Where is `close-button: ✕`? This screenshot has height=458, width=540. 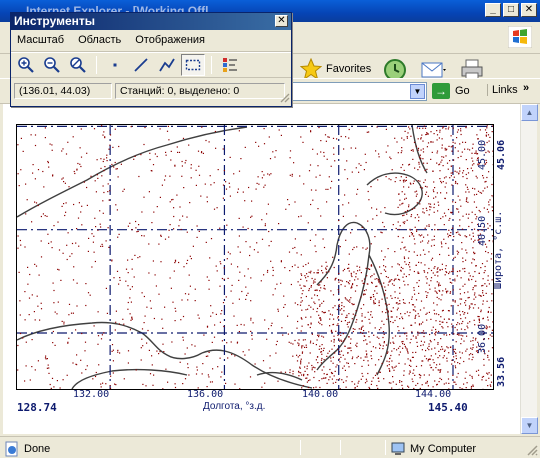
close-button: ✕ is located at coordinates (529, 10).